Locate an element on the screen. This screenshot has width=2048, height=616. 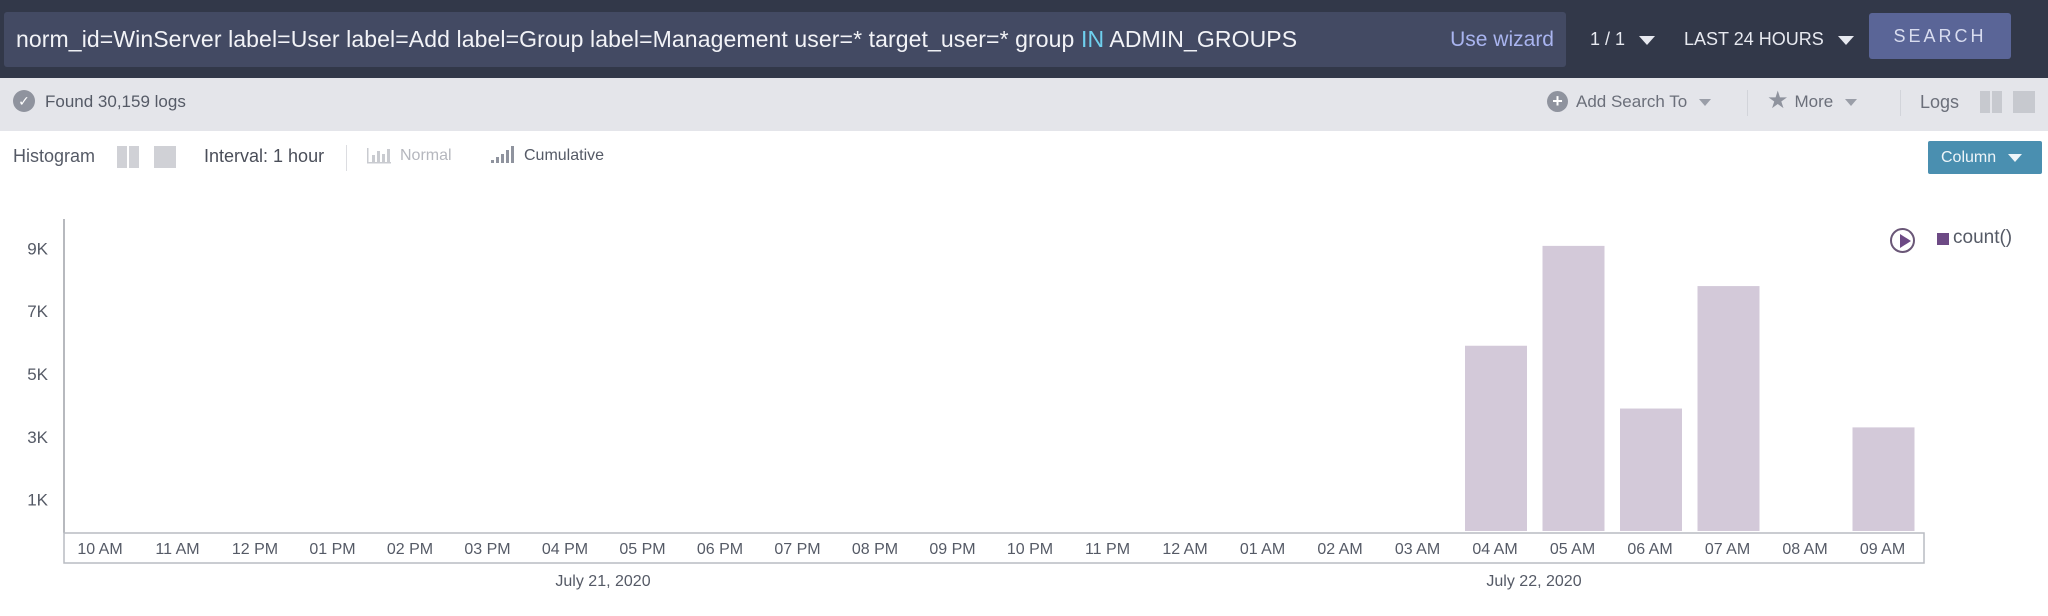
y-tick-label: 9K is located at coordinates (37, 248).